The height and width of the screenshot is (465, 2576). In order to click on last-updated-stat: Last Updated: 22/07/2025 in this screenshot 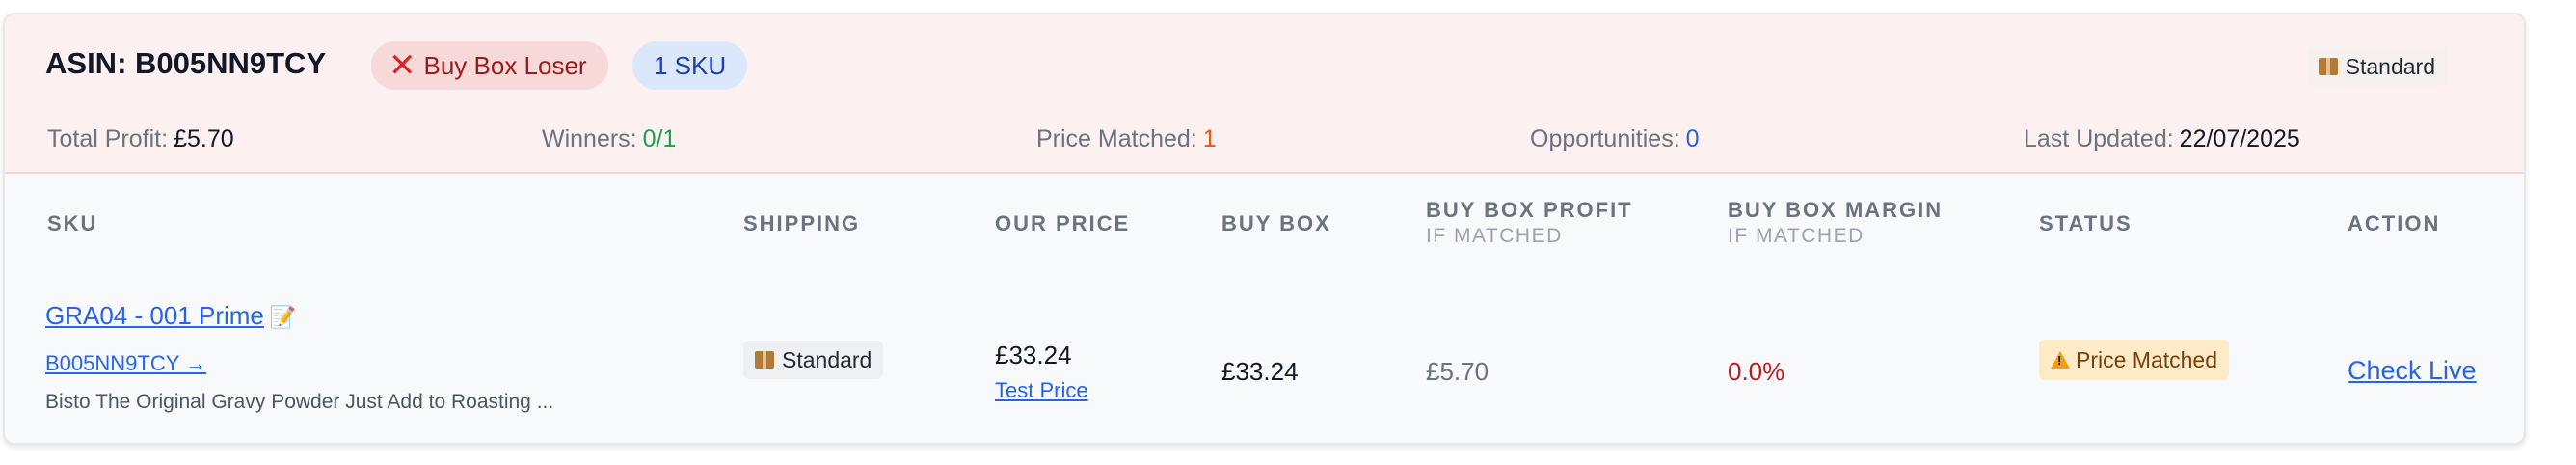, I will do `click(2162, 139)`.